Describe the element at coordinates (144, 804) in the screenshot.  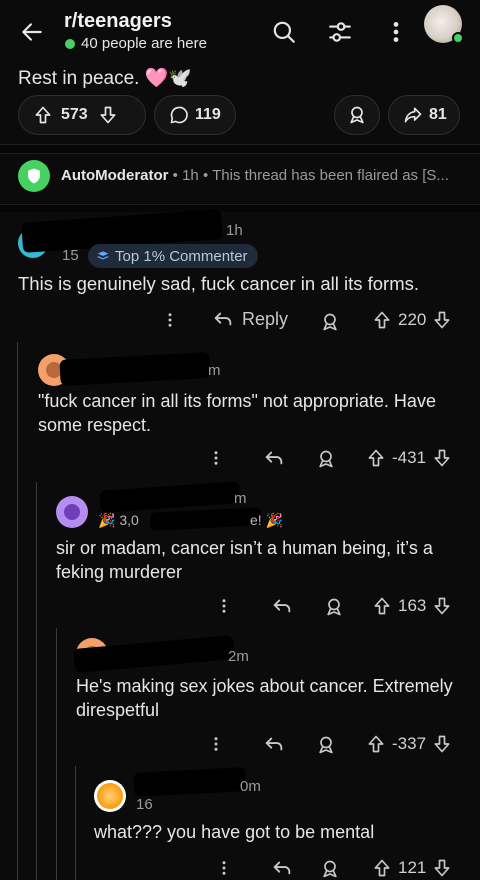
I see `karma-count: 16` at that location.